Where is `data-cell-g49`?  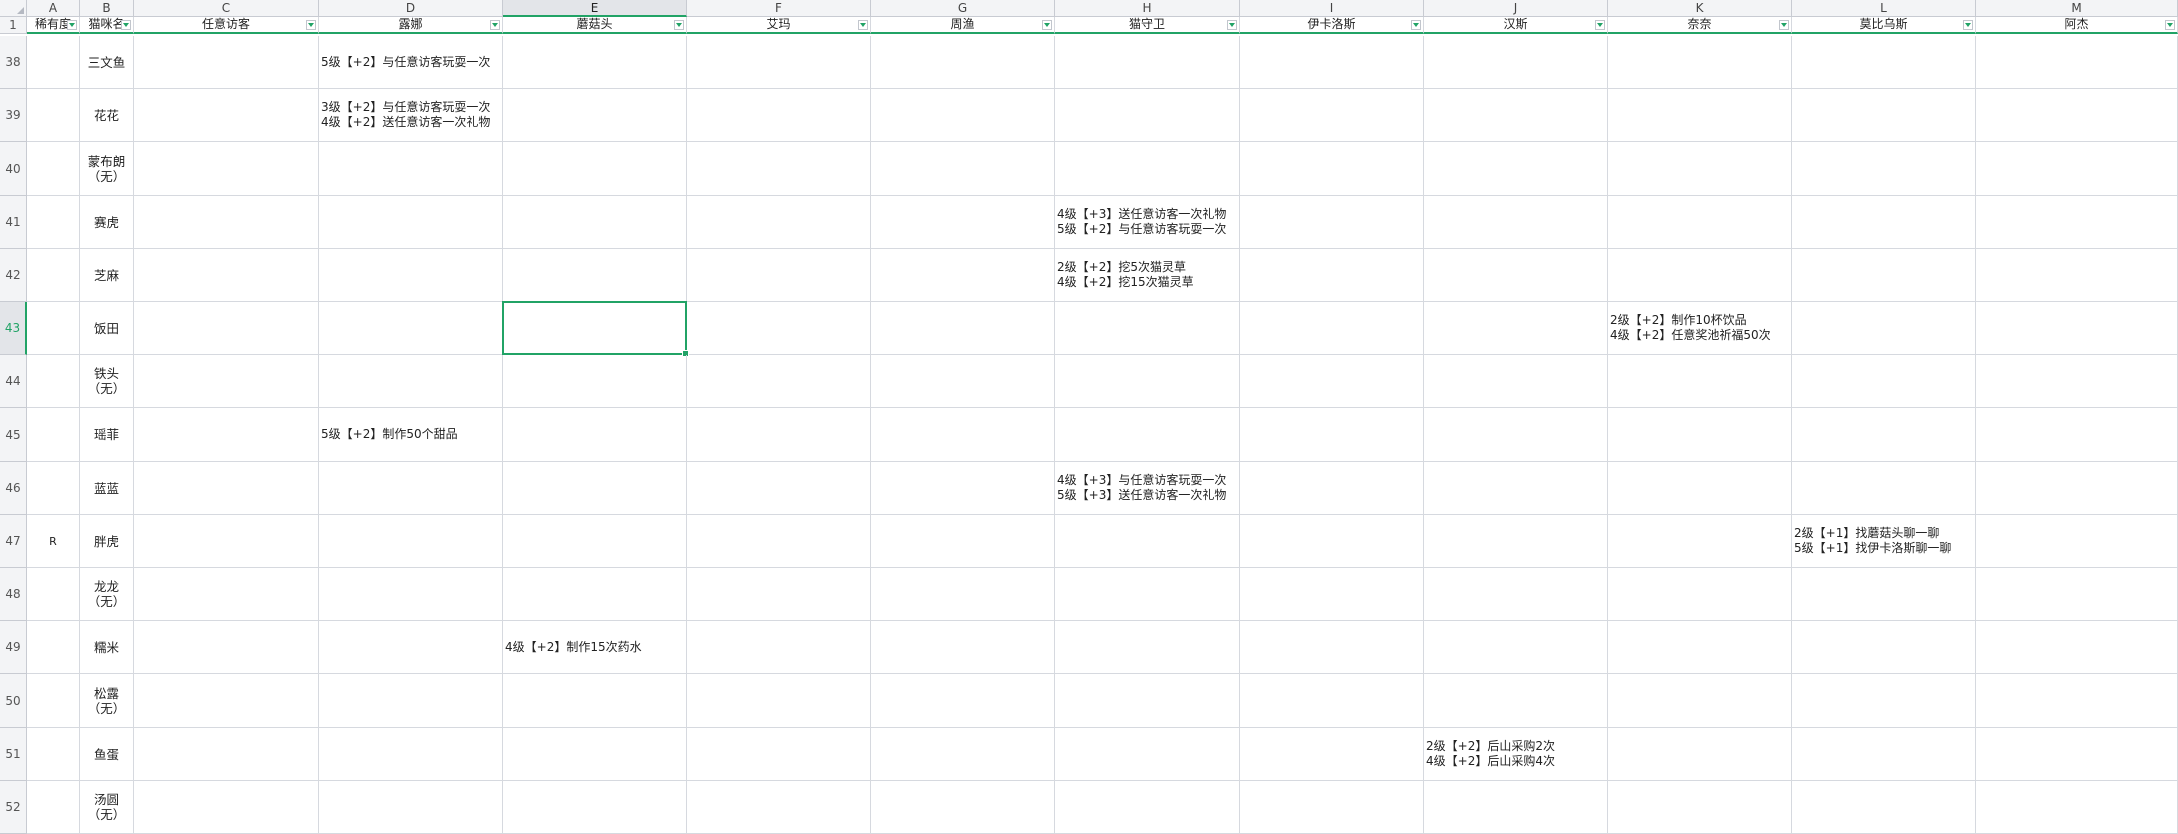
data-cell-g49 is located at coordinates (963, 647).